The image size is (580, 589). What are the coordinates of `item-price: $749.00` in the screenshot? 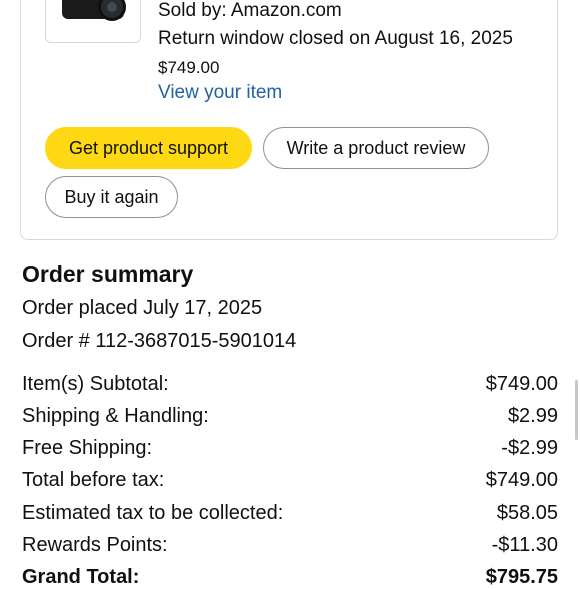 It's located at (189, 67).